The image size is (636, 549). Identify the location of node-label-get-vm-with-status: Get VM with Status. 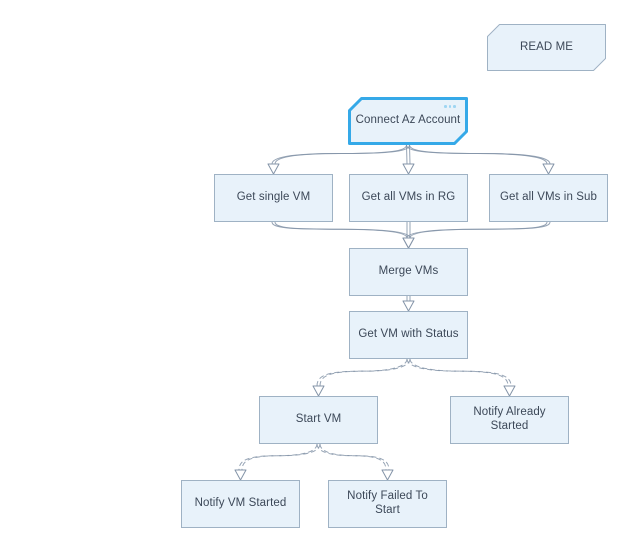
(408, 334).